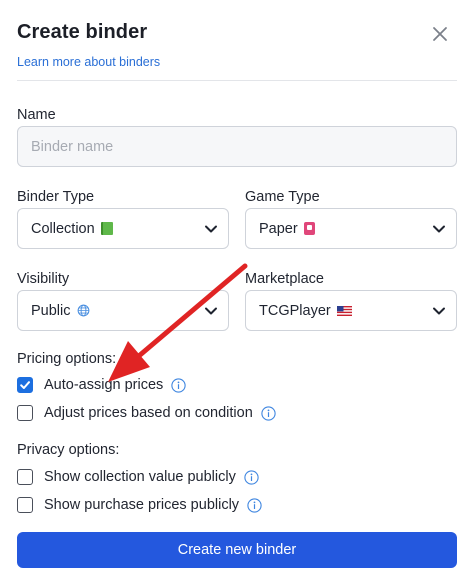  I want to click on pricing-options-title: Pricing options:, so click(67, 359).